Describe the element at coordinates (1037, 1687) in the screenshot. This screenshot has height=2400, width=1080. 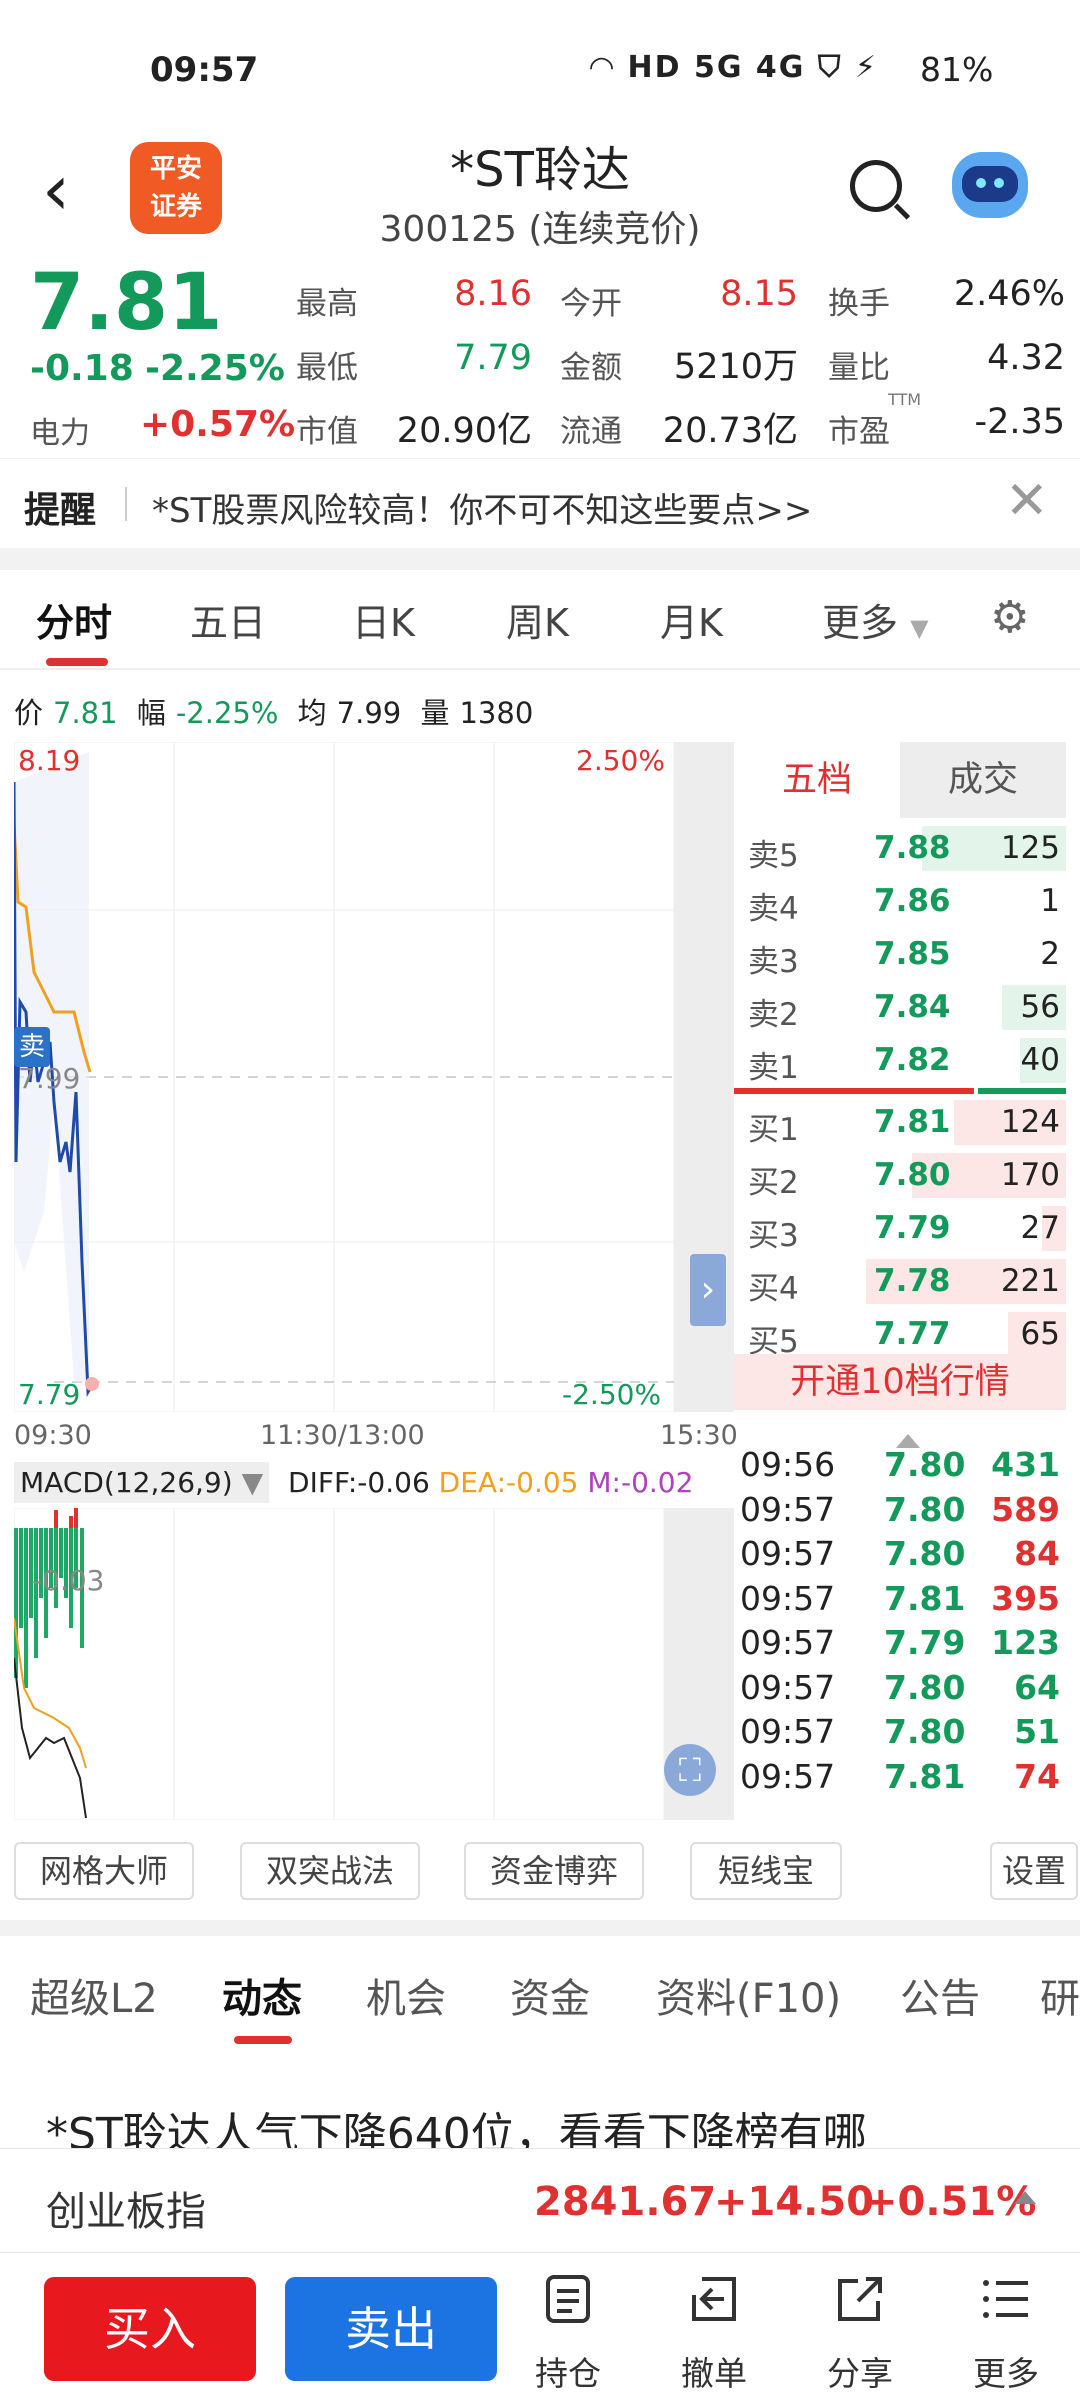
I see `tick-volume: 64` at that location.